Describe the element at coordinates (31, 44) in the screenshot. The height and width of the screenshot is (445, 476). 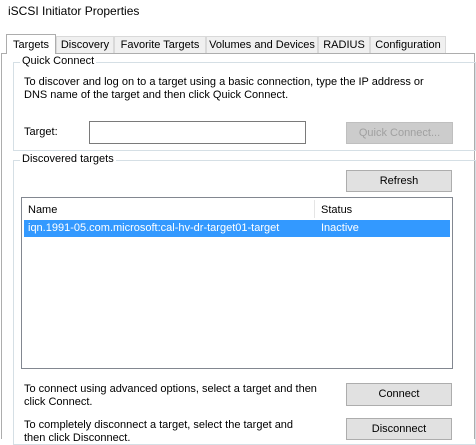
I see `tab-targets: Targets` at that location.